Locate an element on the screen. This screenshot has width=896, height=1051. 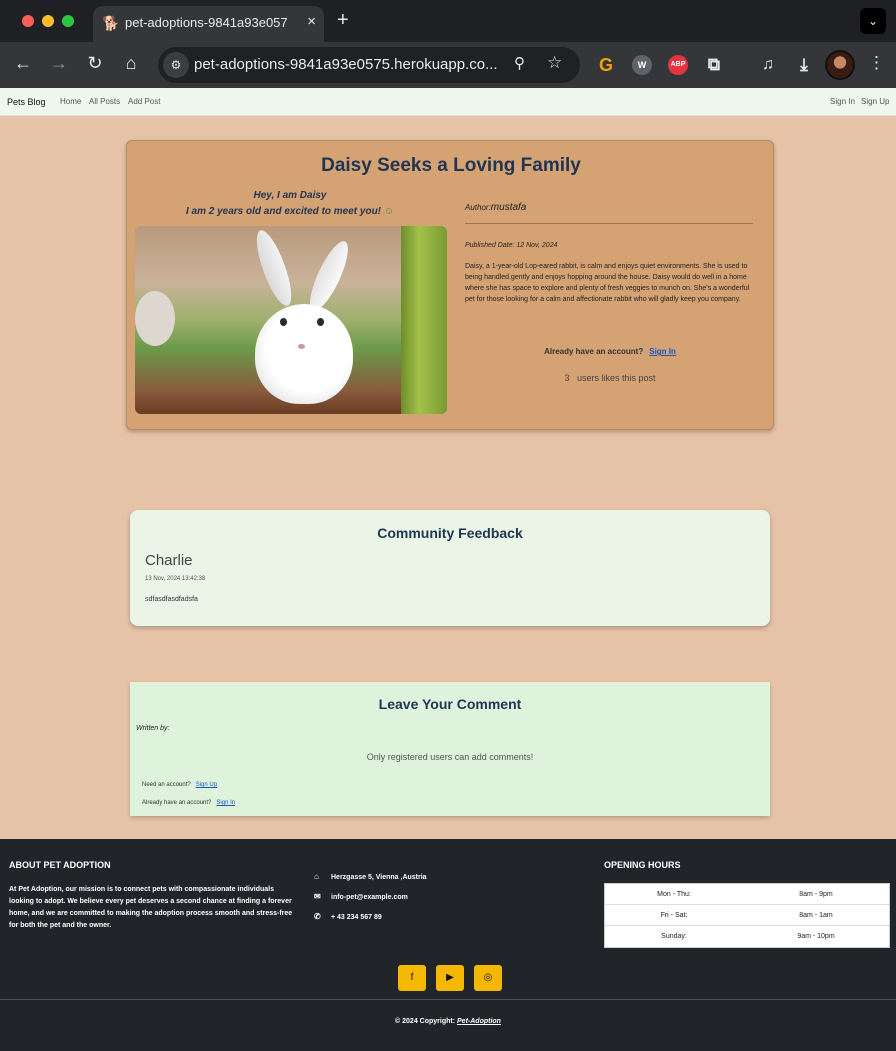
profile-avatar is located at coordinates (840, 65).